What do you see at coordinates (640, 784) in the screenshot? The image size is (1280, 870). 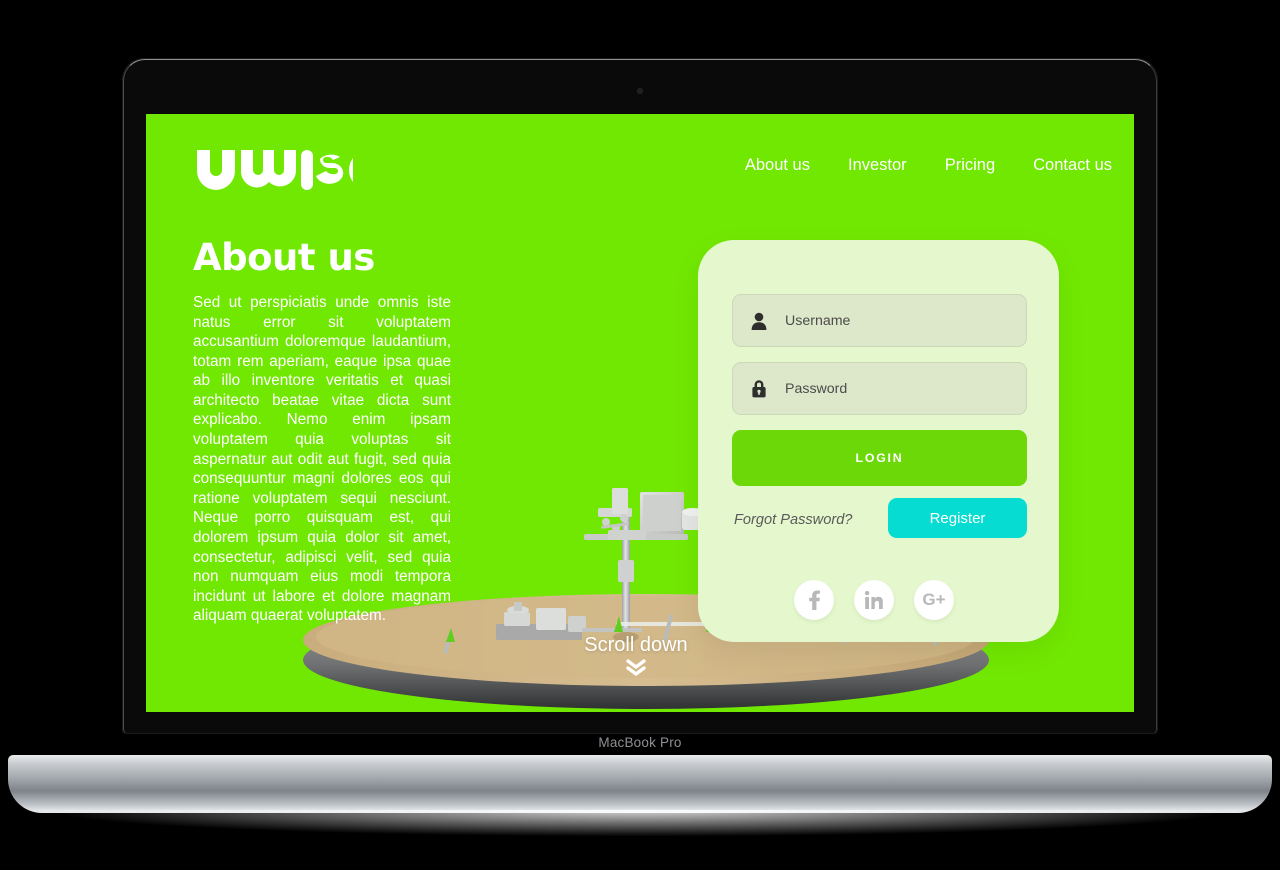 I see `laptop-base` at bounding box center [640, 784].